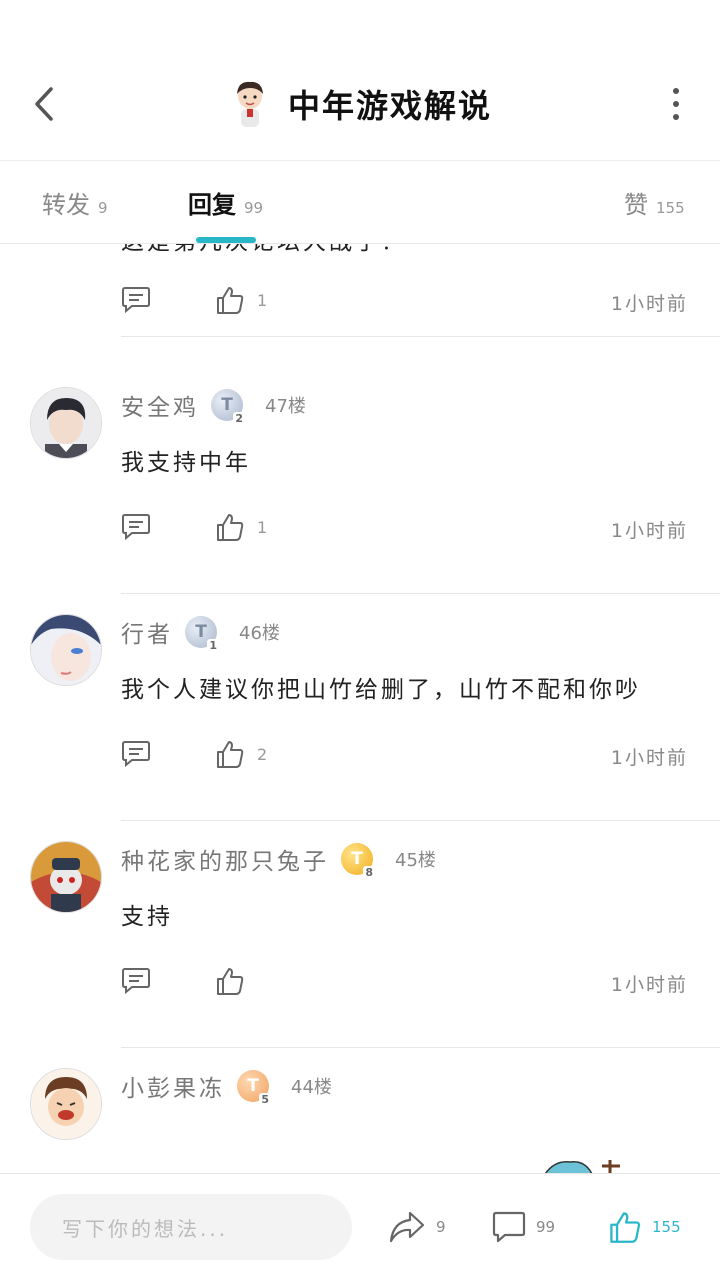 This screenshot has height=1281, width=720. What do you see at coordinates (212, 205) in the screenshot?
I see `tab-label: 回复` at bounding box center [212, 205].